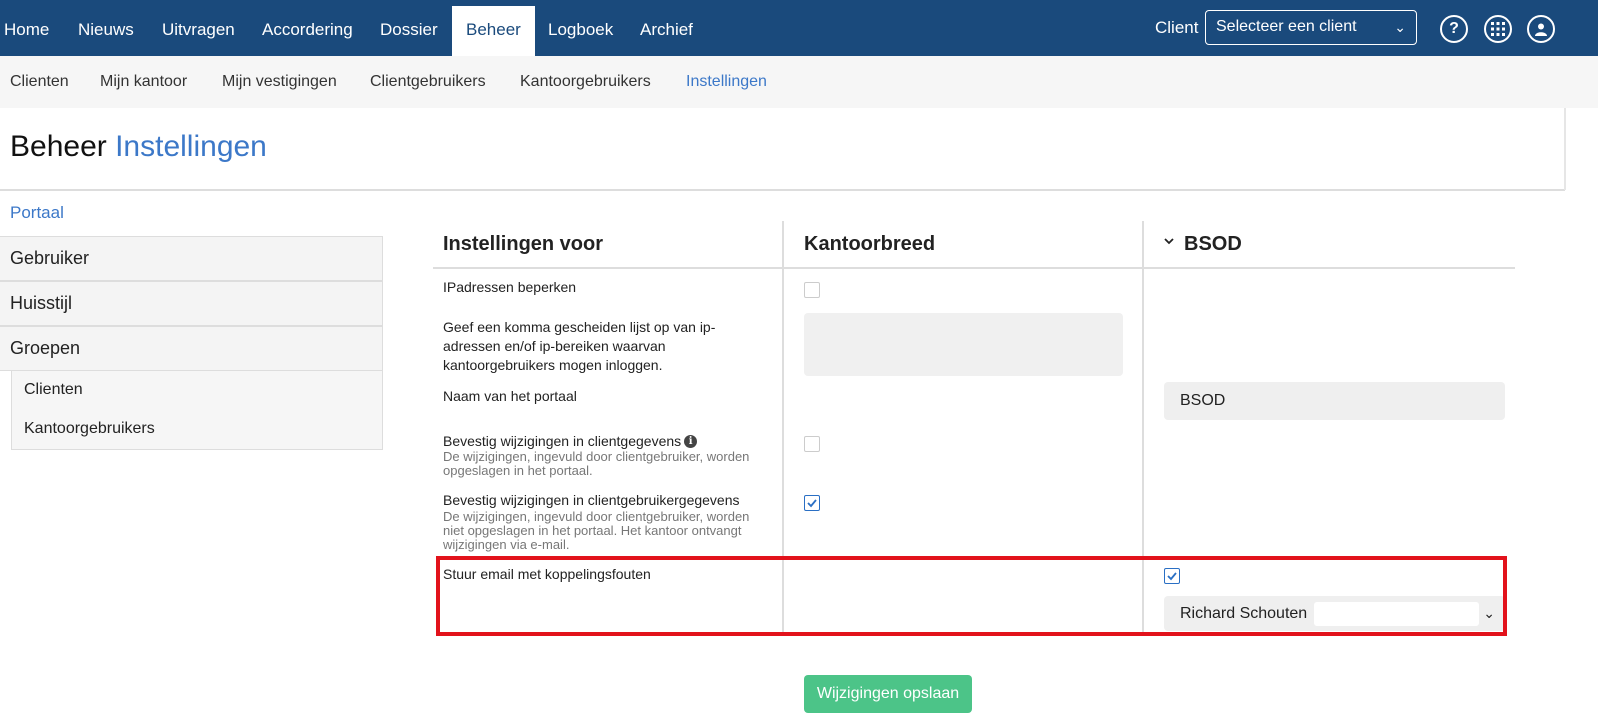 This screenshot has width=1598, height=728. Describe the element at coordinates (726, 82) in the screenshot. I see `subnav-instellingen: Instellingen` at that location.